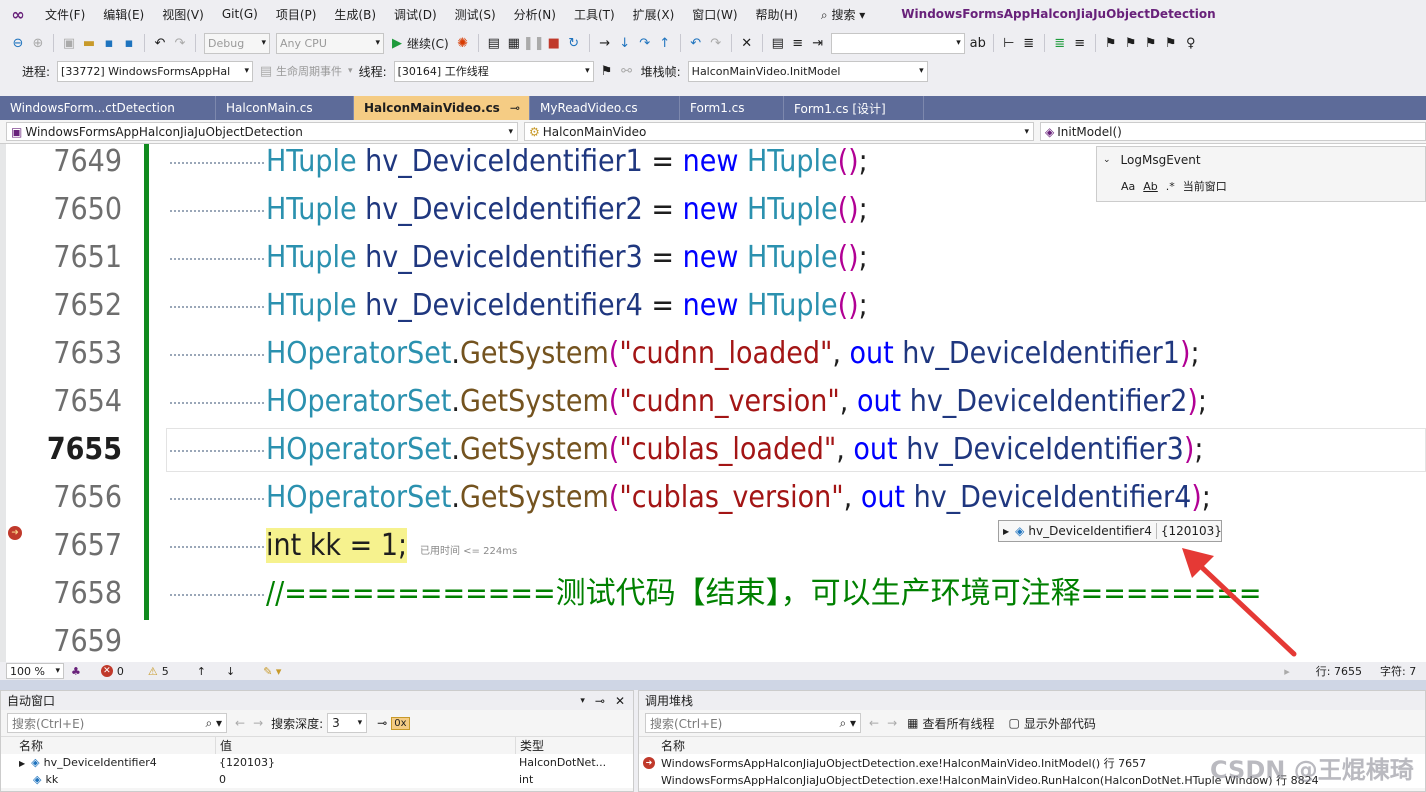 The image size is (1426, 792). What do you see at coordinates (535, 14) in the screenshot?
I see `menu-analyze: 分析(N)` at bounding box center [535, 14].